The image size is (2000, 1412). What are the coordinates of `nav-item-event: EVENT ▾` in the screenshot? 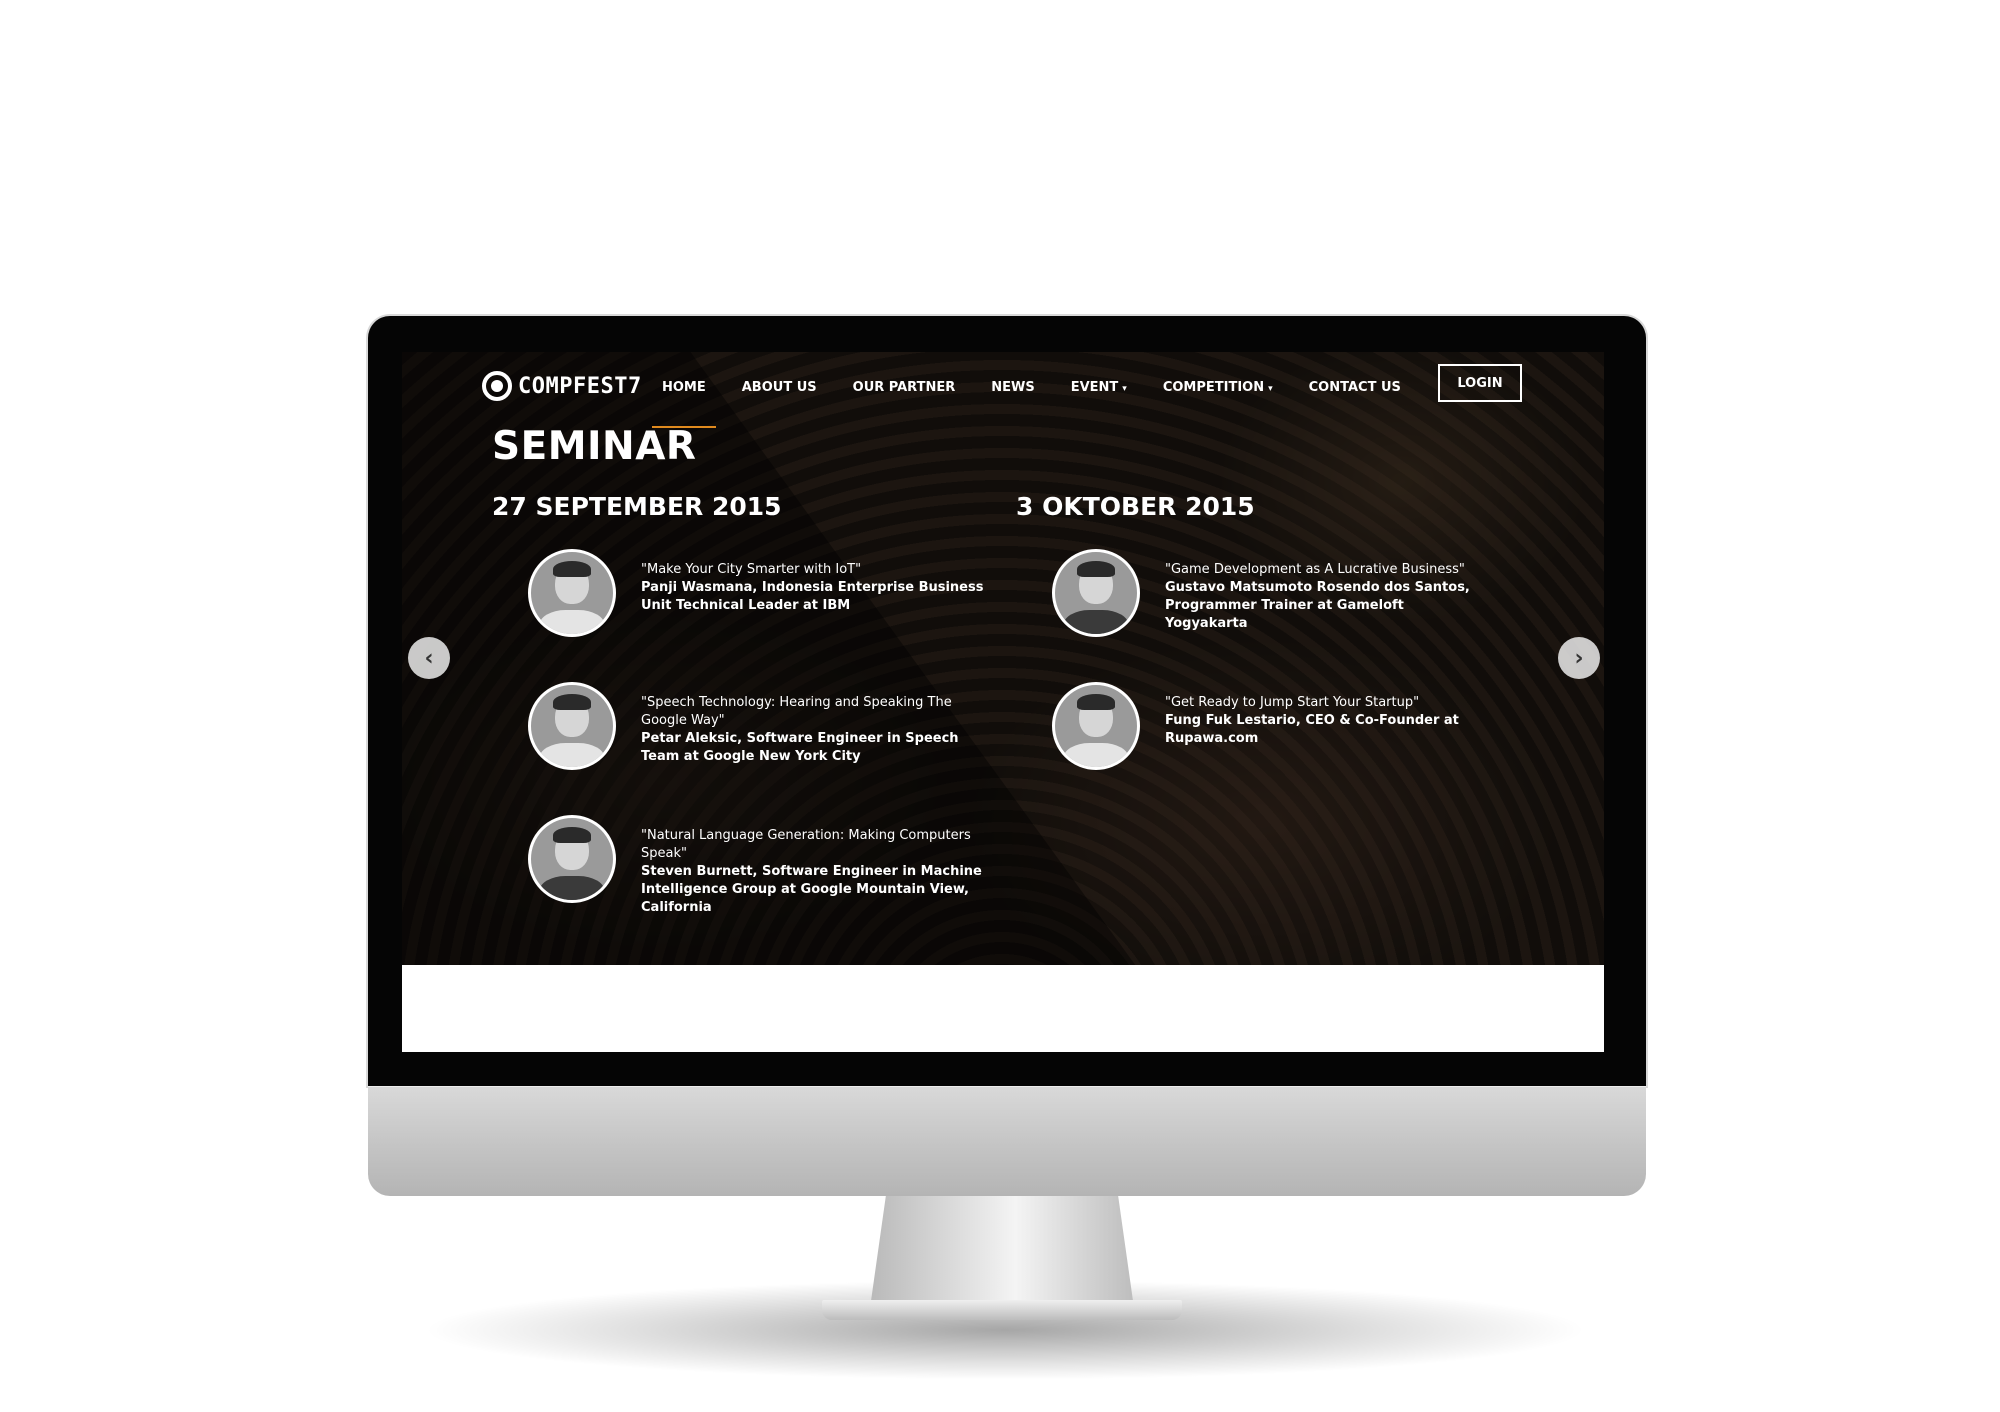 It's located at (1099, 387).